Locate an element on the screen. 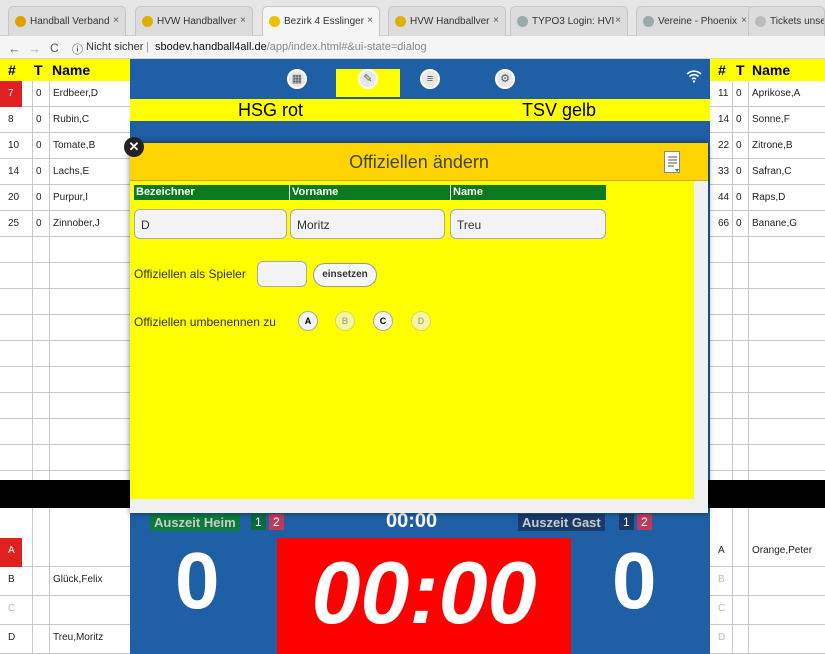 This screenshot has height=654, width=825. official-row: B is located at coordinates (767, 581).